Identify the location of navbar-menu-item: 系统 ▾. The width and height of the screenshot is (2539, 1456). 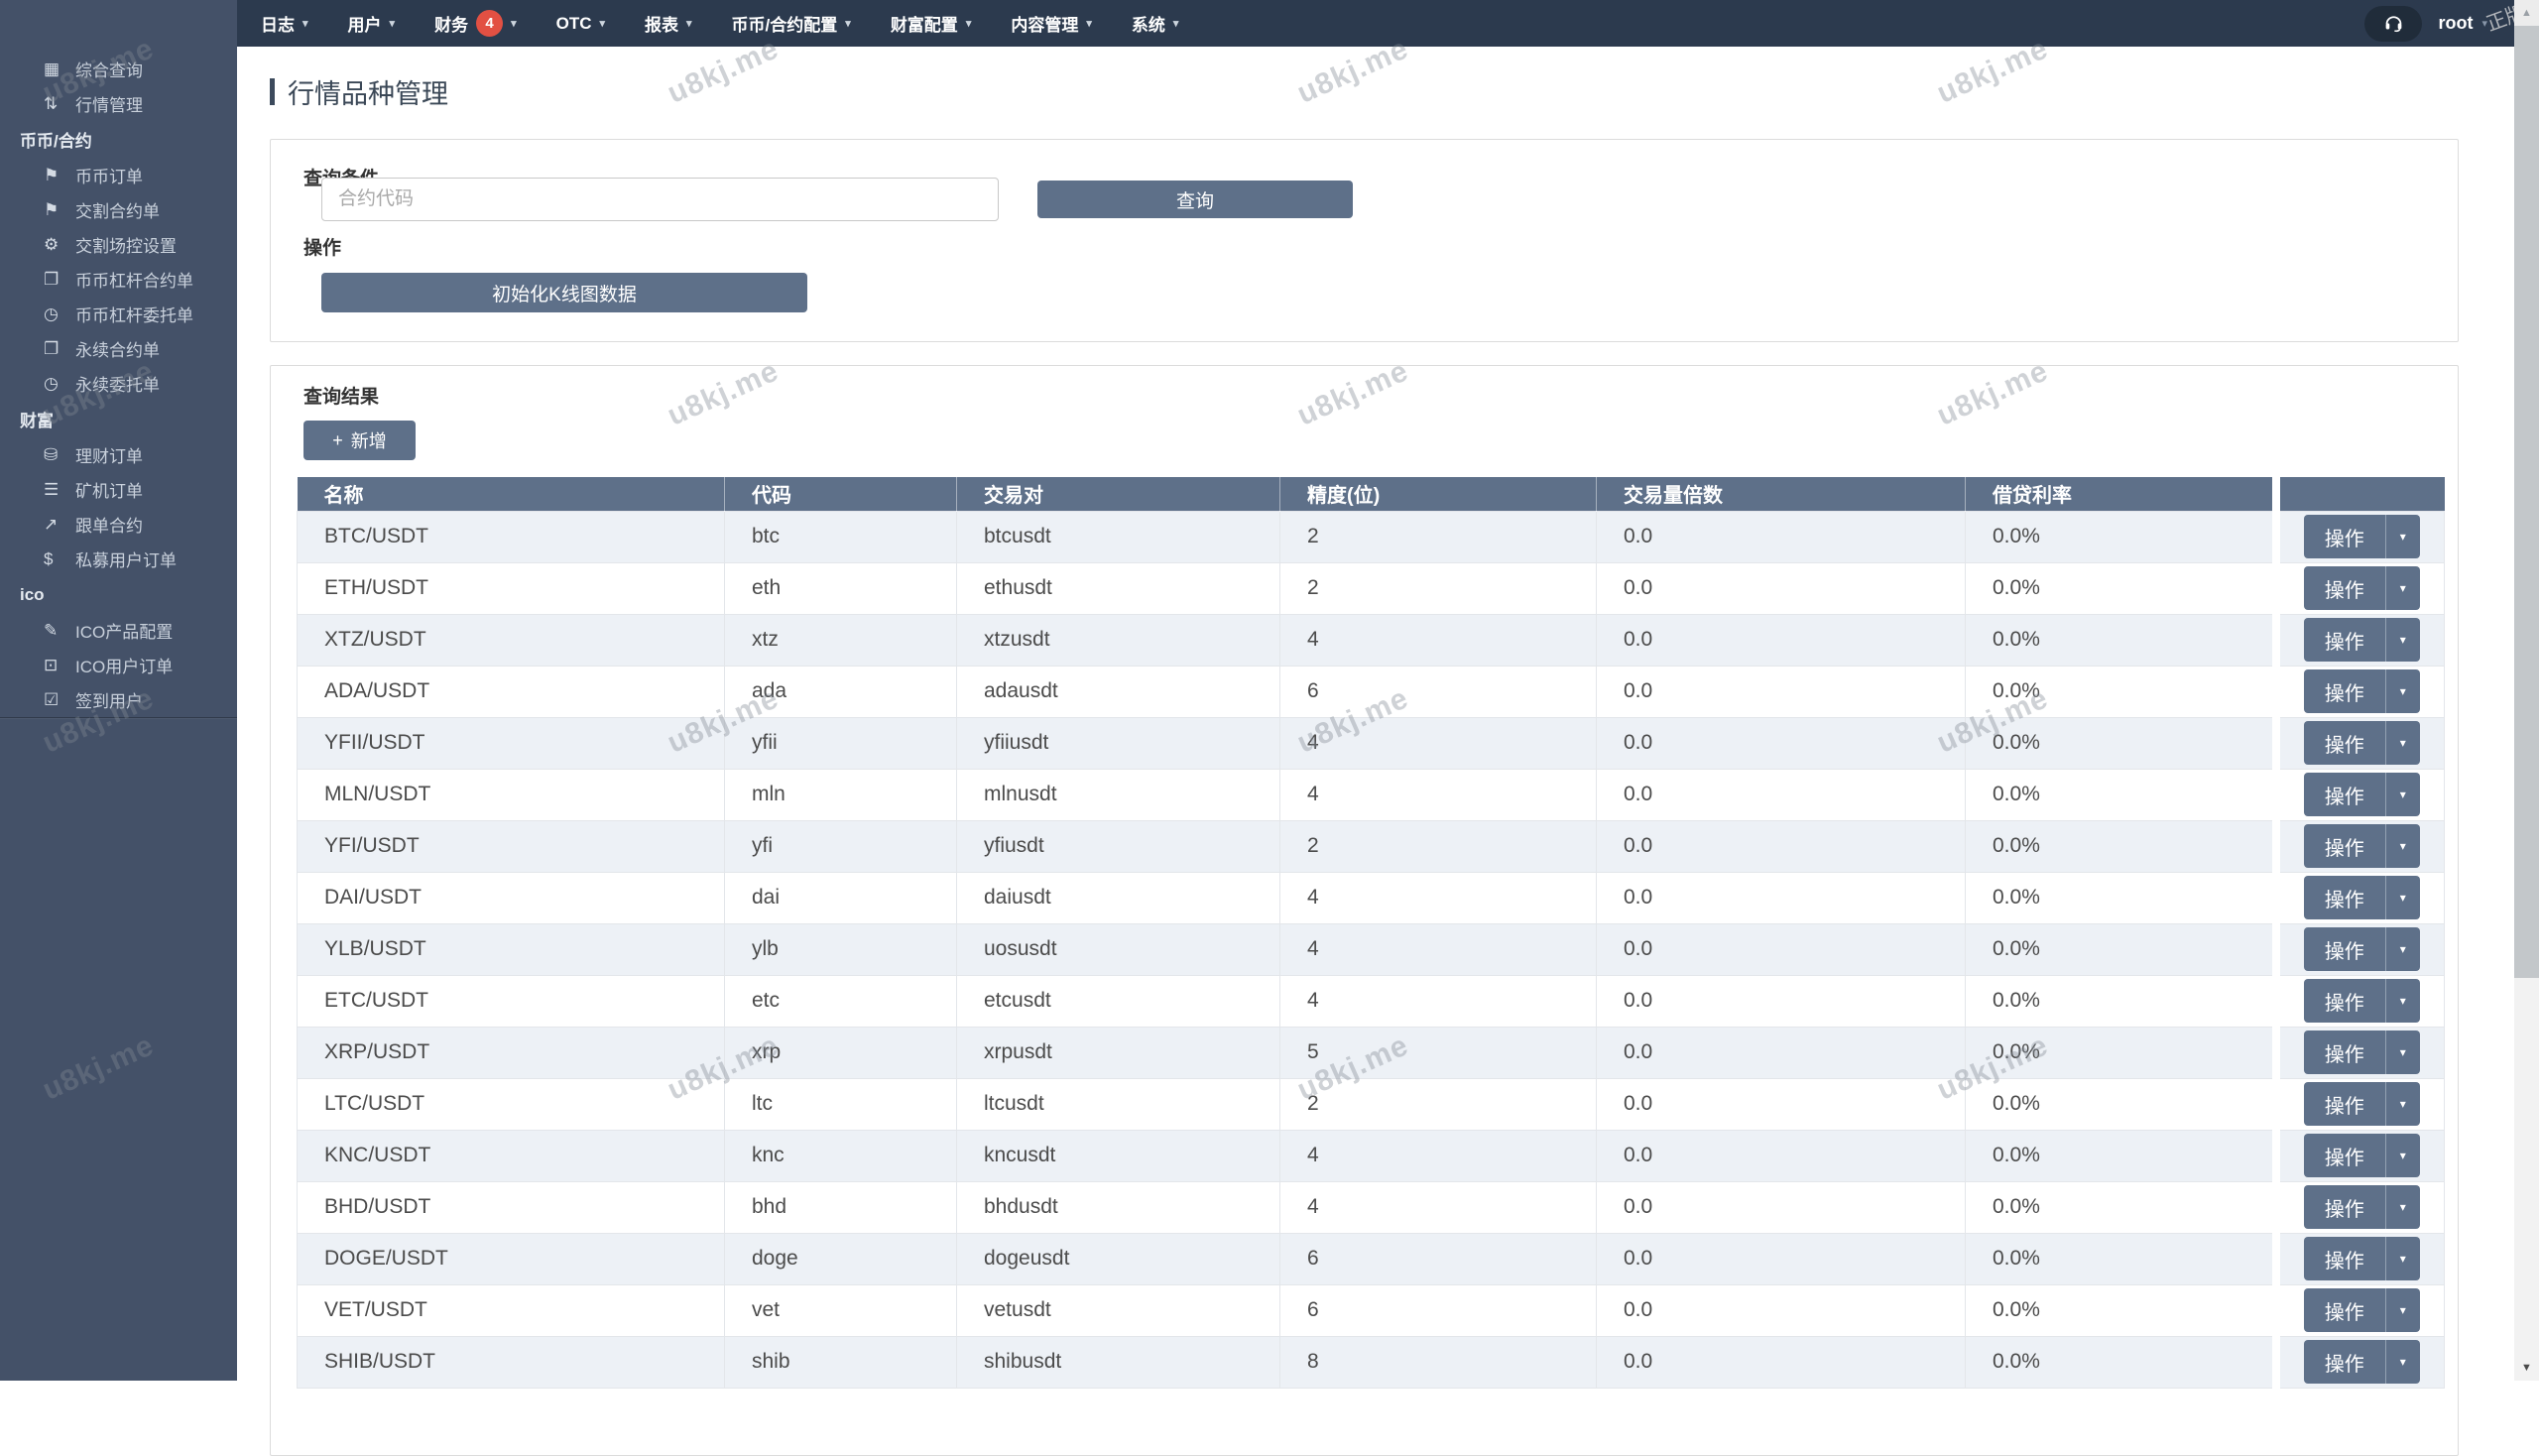
(1156, 23).